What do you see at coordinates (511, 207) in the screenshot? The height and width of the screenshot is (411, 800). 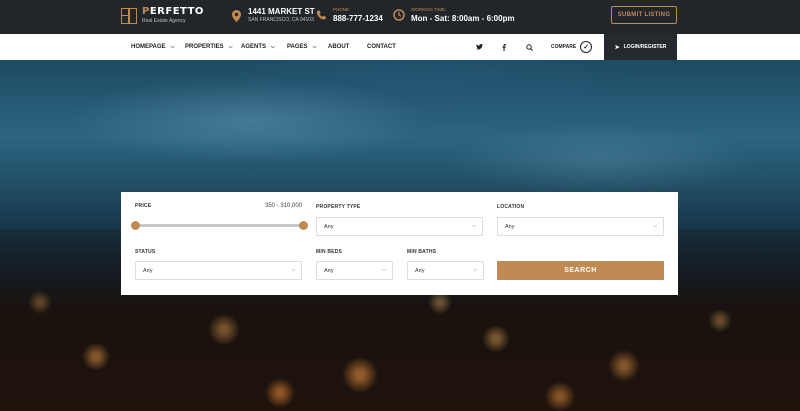 I see `location-label: LOCATION` at bounding box center [511, 207].